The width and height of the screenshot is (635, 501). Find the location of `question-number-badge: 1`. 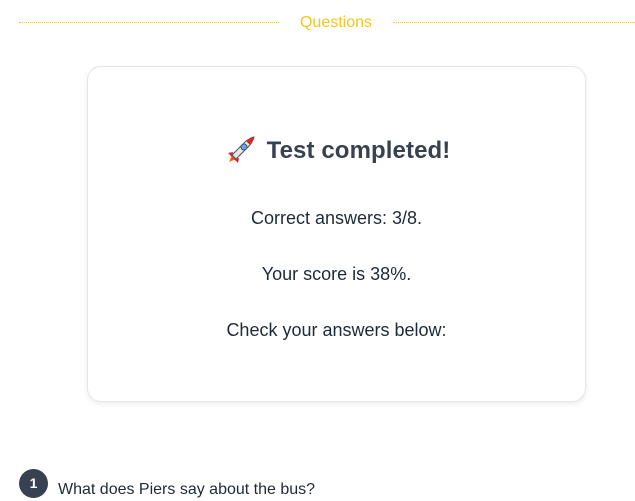

question-number-badge: 1 is located at coordinates (33, 483).